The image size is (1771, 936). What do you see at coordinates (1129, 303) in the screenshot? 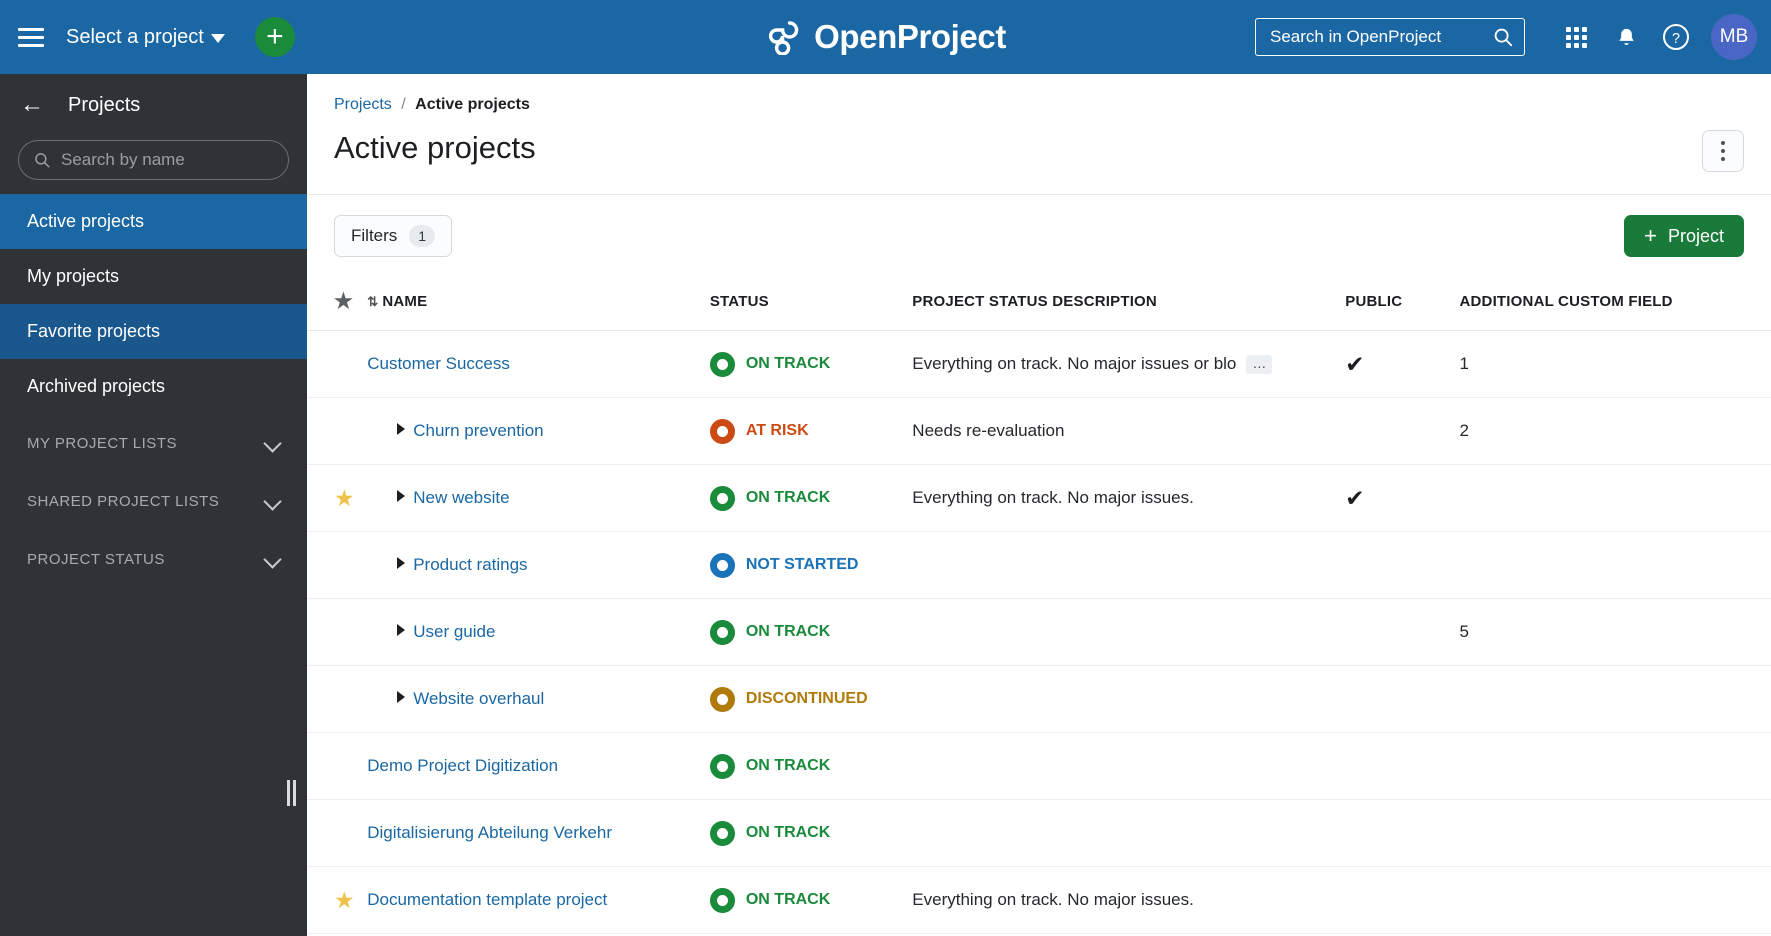
I see `column-header-description: PROJECT STATUS DESCRIPTION` at bounding box center [1129, 303].